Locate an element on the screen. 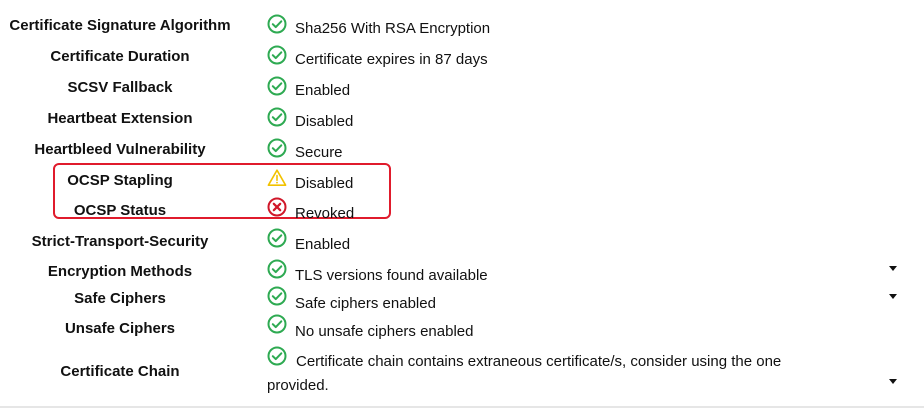 This screenshot has width=924, height=408. row-value: Safe ciphers enabled is located at coordinates (365, 303).